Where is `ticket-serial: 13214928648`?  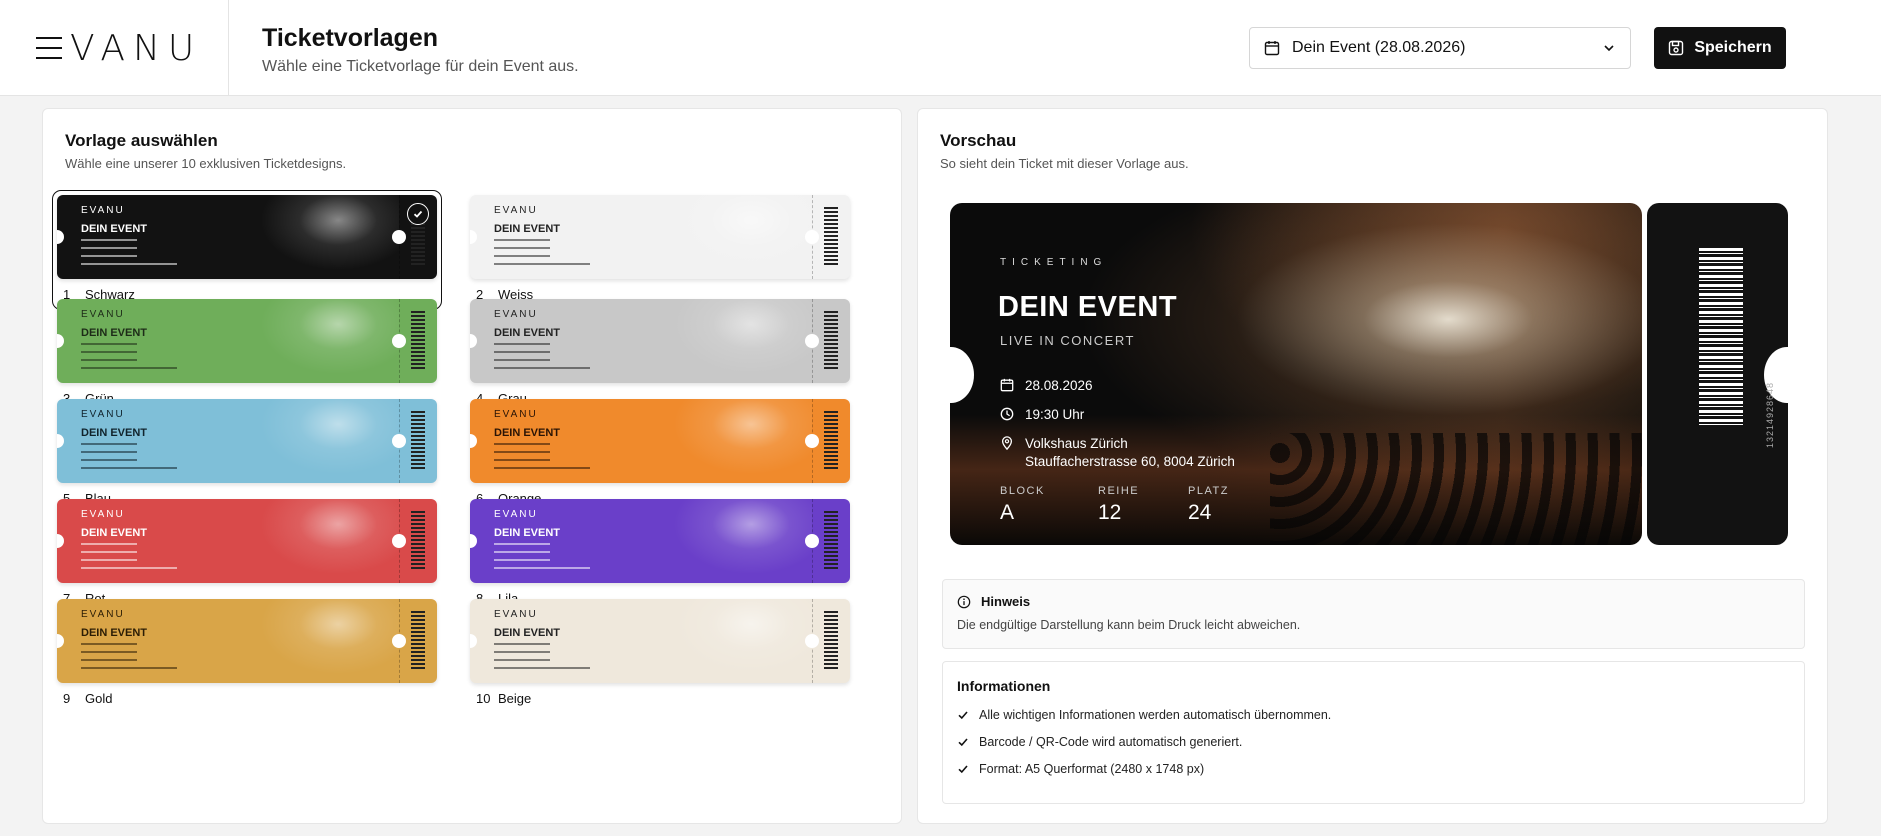 ticket-serial: 13214928648 is located at coordinates (1770, 414).